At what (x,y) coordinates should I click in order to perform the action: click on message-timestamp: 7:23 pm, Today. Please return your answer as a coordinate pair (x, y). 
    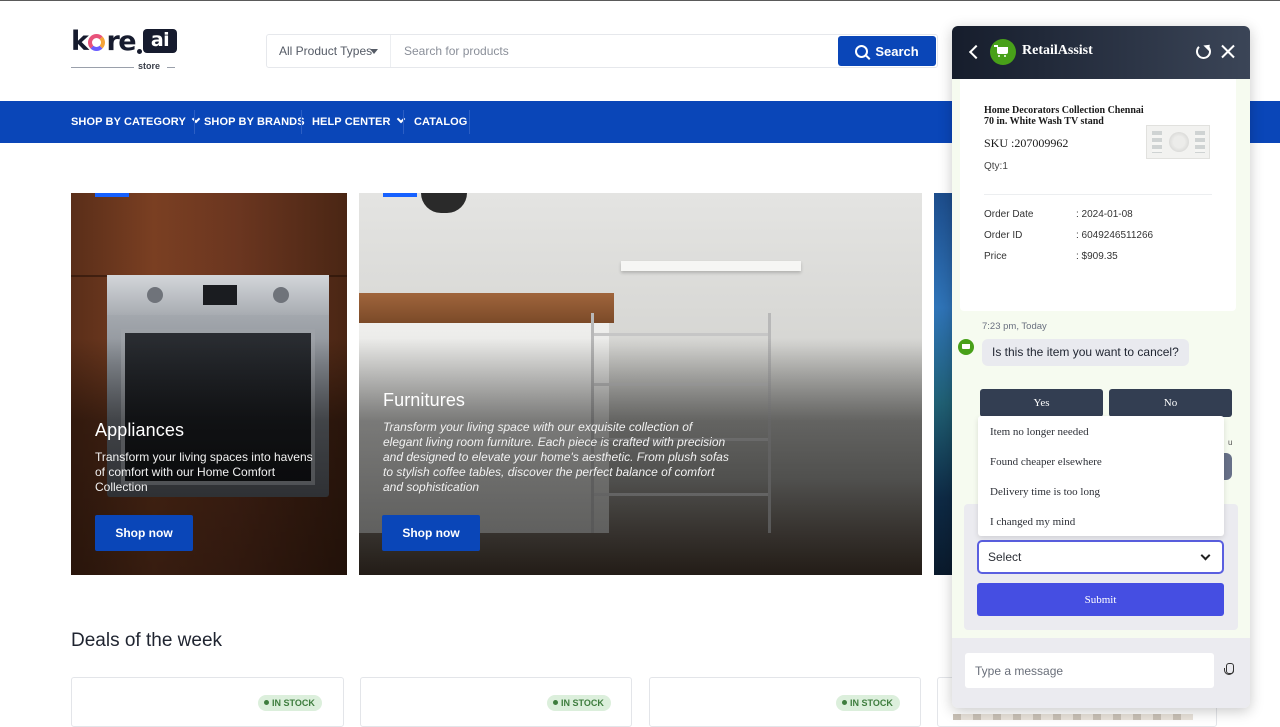
    Looking at the image, I should click on (1014, 326).